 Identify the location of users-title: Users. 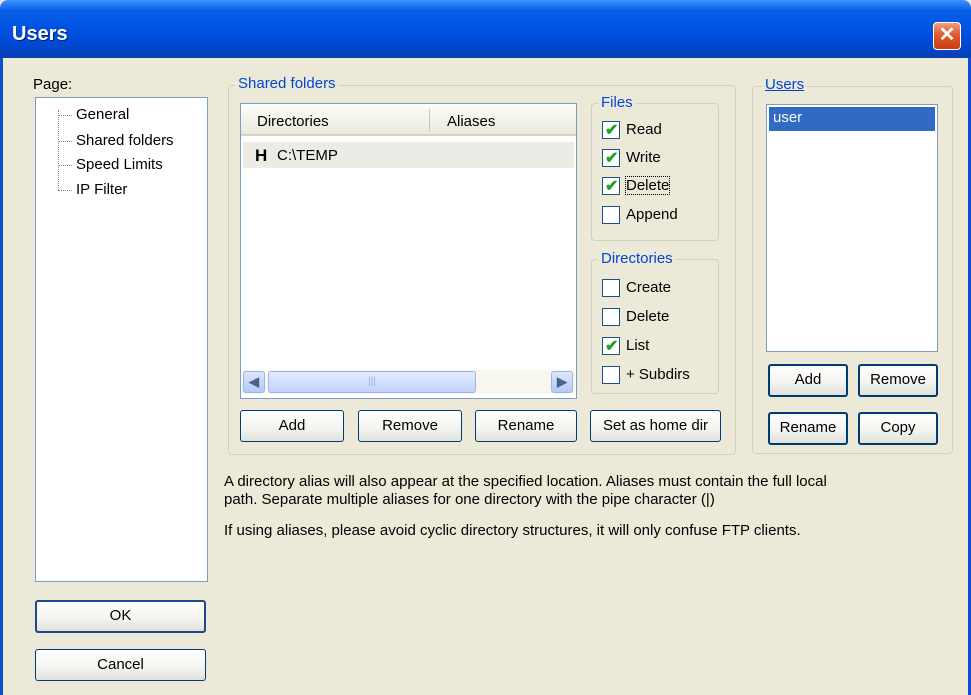
(785, 84).